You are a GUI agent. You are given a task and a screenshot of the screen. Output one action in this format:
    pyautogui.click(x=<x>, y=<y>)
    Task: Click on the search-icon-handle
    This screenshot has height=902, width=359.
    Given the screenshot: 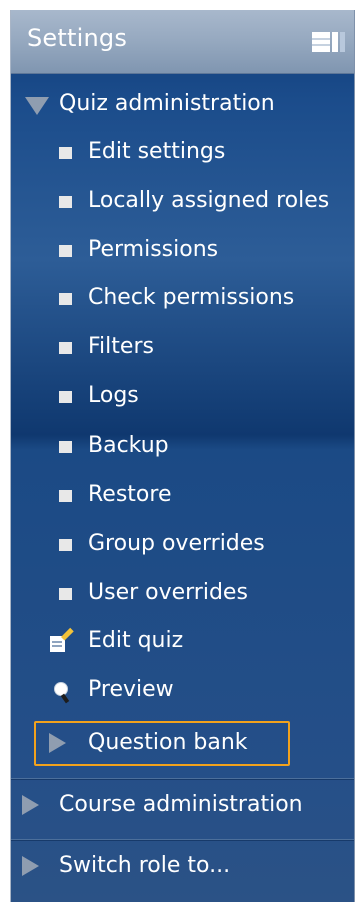 What is the action you would take?
    pyautogui.click(x=65, y=698)
    